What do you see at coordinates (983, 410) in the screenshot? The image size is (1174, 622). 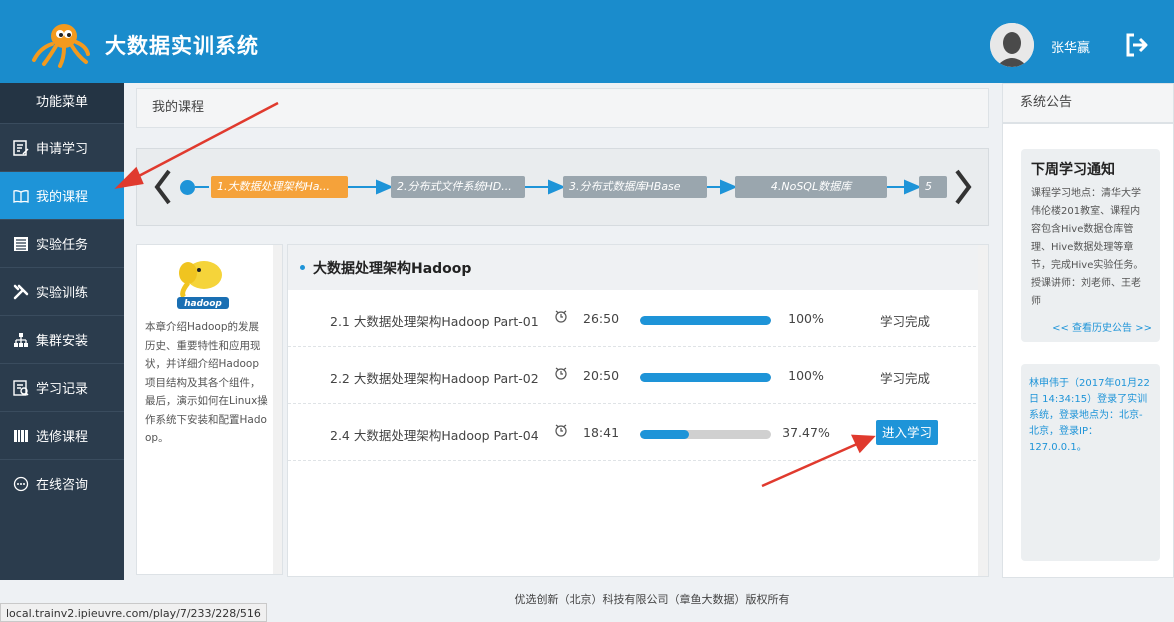 I see `lesson-scrollbar` at bounding box center [983, 410].